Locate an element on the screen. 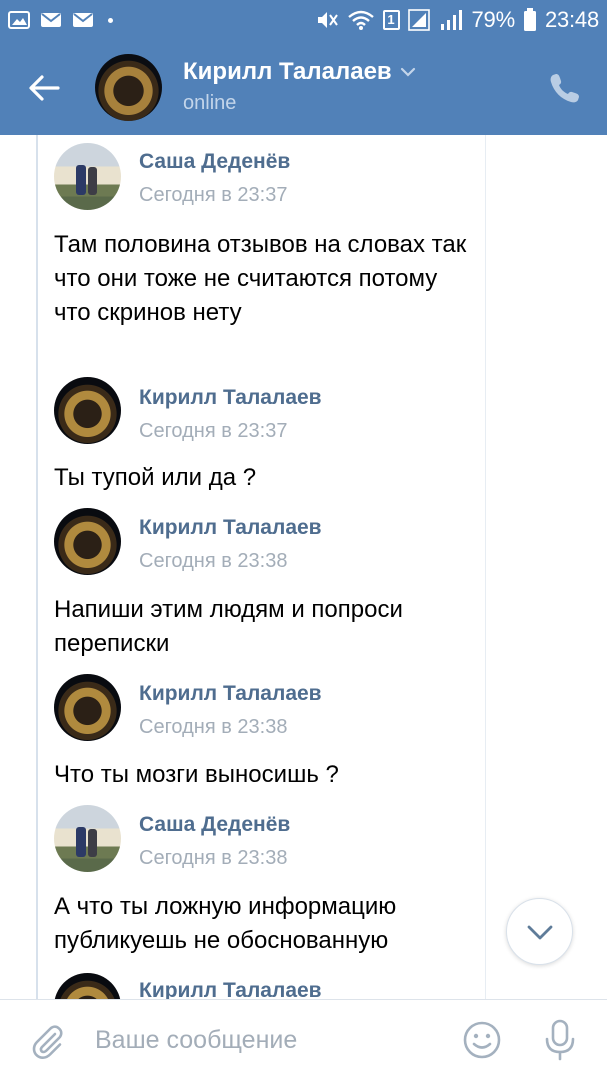 The width and height of the screenshot is (607, 1080). back-arrow-icon is located at coordinates (44, 88).